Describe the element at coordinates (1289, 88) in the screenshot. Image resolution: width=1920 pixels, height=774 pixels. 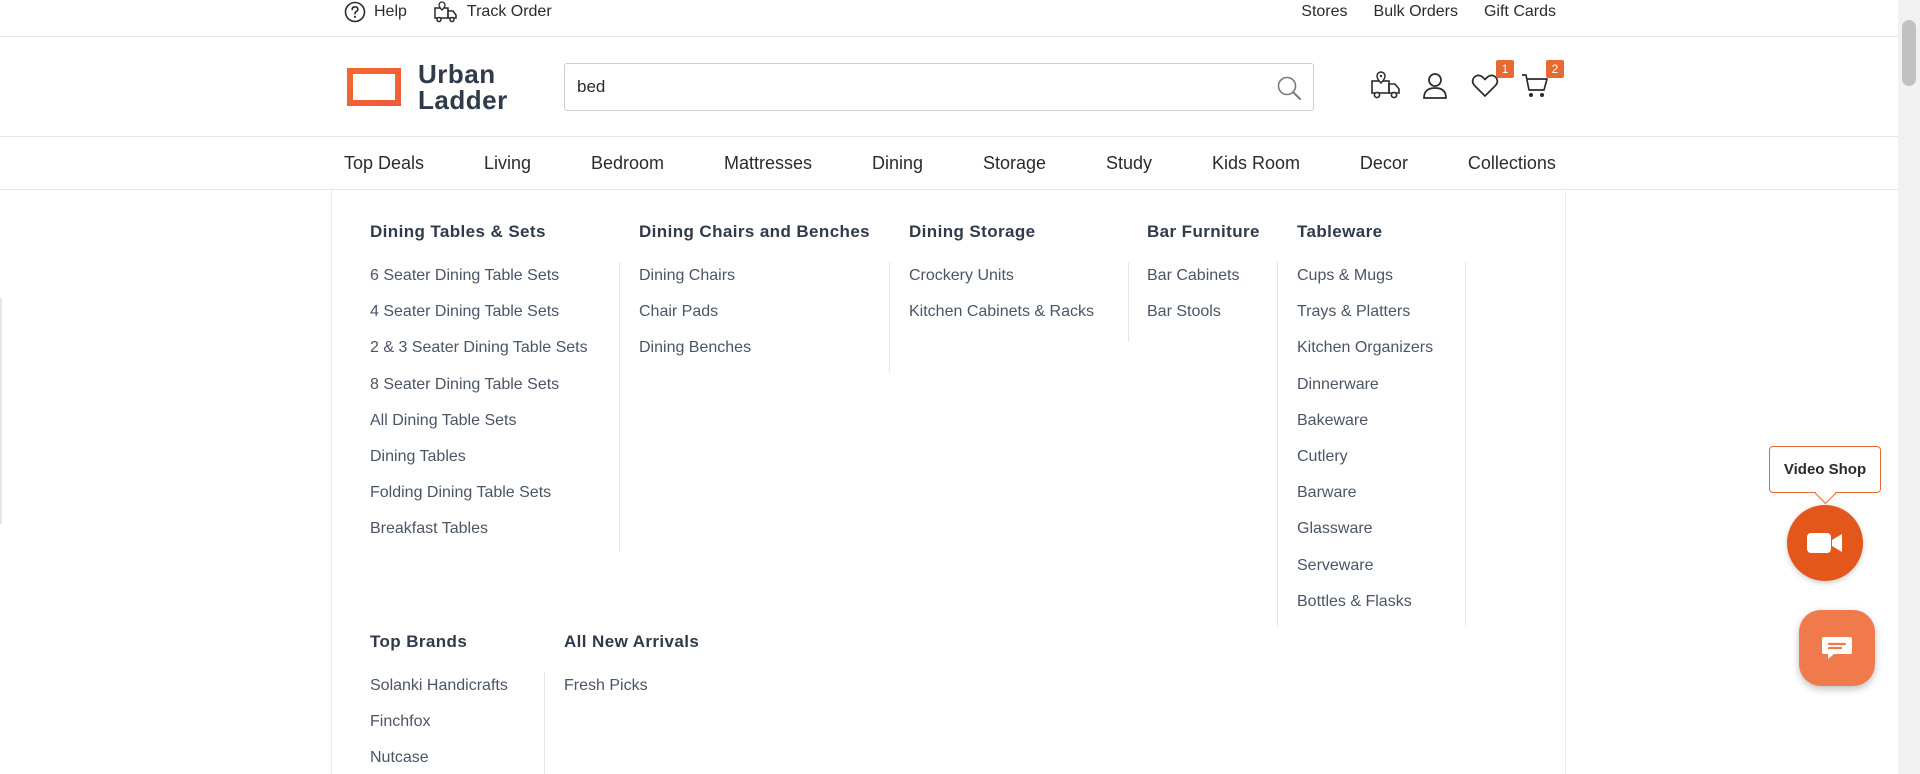
I see `search-icon` at that location.